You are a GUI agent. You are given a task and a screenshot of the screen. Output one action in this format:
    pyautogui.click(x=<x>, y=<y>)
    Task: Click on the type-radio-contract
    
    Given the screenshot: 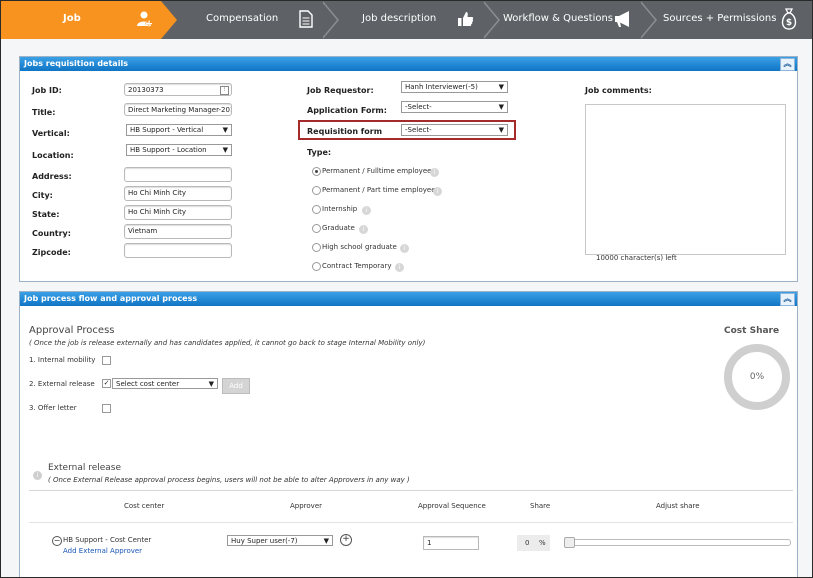 What is the action you would take?
    pyautogui.click(x=316, y=266)
    